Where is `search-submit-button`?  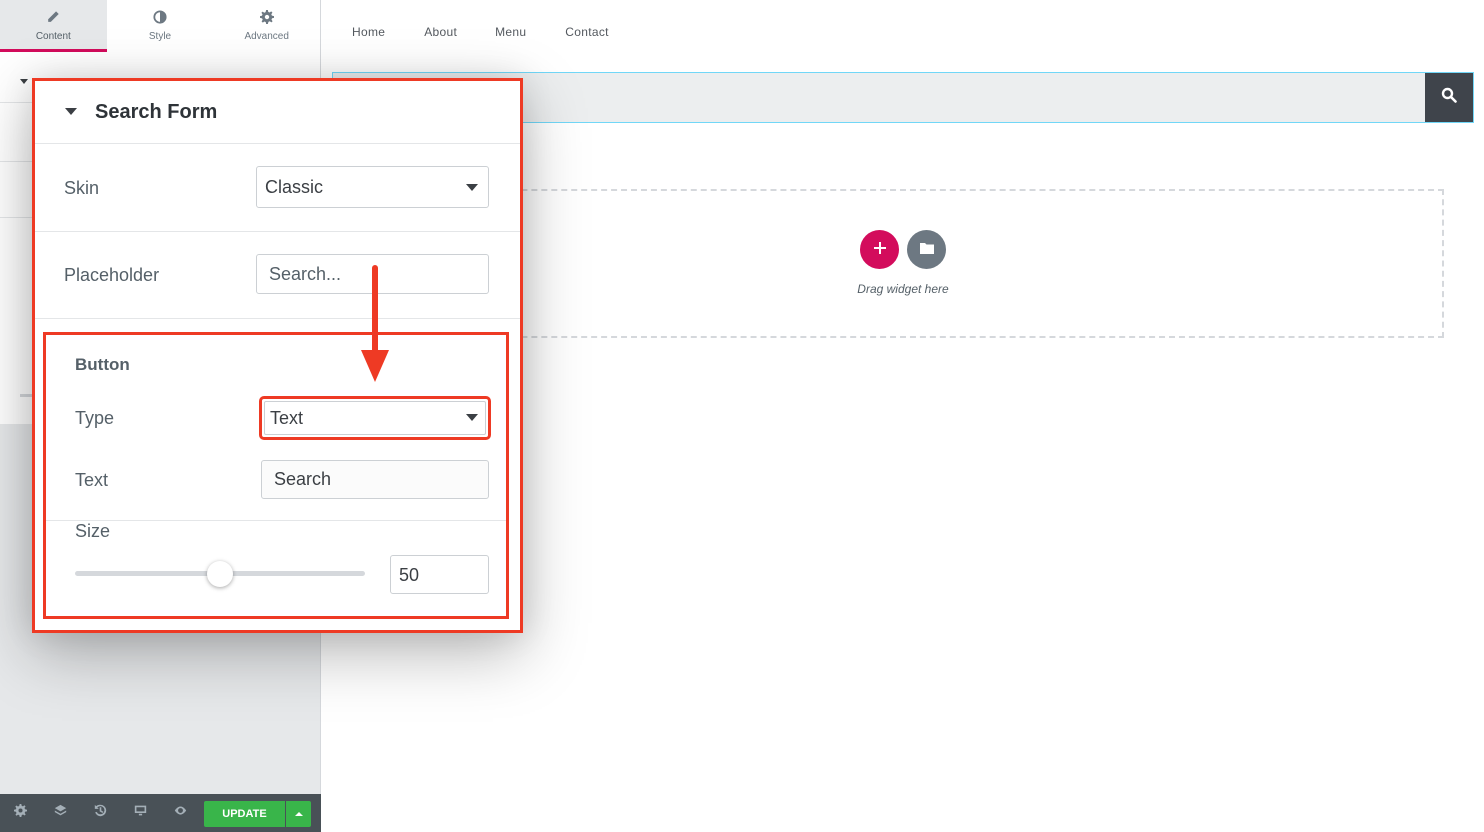
search-submit-button is located at coordinates (1449, 97).